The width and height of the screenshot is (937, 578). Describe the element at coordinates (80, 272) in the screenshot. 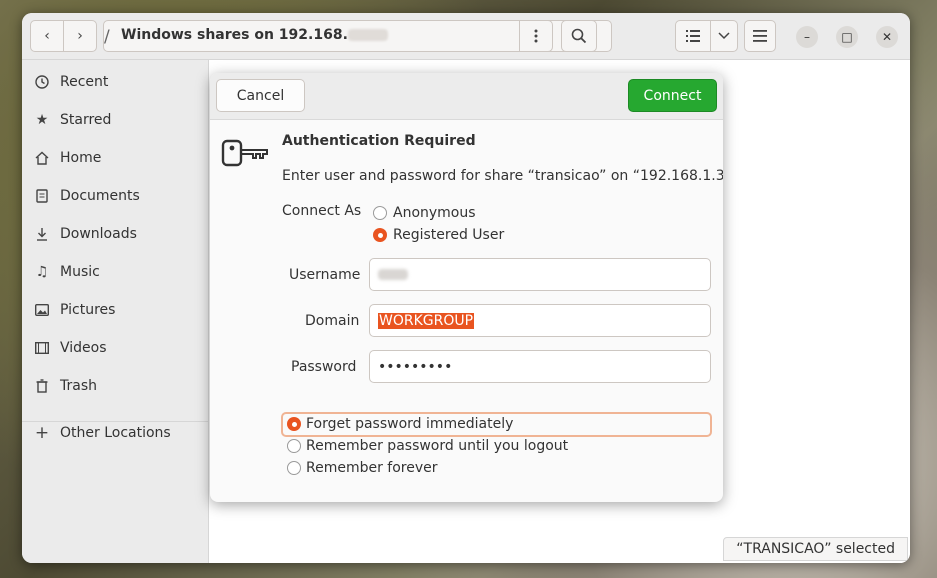

I see `sidebar-item-label: Music` at that location.